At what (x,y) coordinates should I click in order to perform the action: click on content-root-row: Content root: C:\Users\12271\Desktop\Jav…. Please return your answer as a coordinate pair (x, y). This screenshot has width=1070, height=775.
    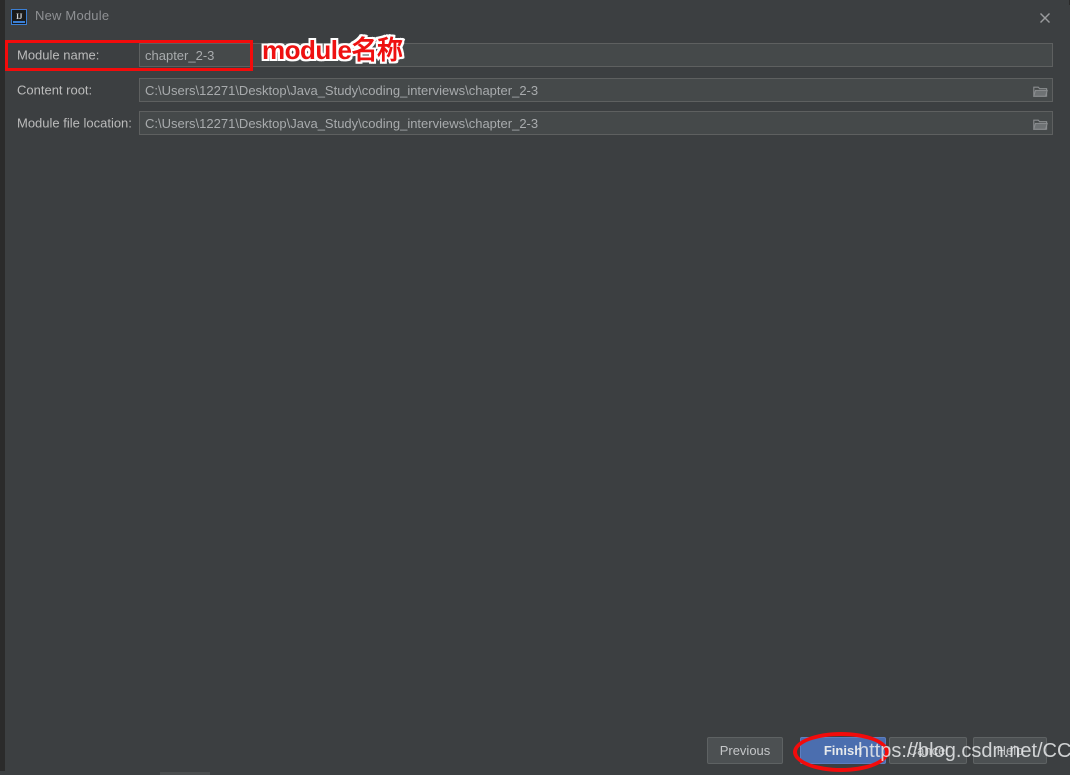
    Looking at the image, I should click on (530, 90).